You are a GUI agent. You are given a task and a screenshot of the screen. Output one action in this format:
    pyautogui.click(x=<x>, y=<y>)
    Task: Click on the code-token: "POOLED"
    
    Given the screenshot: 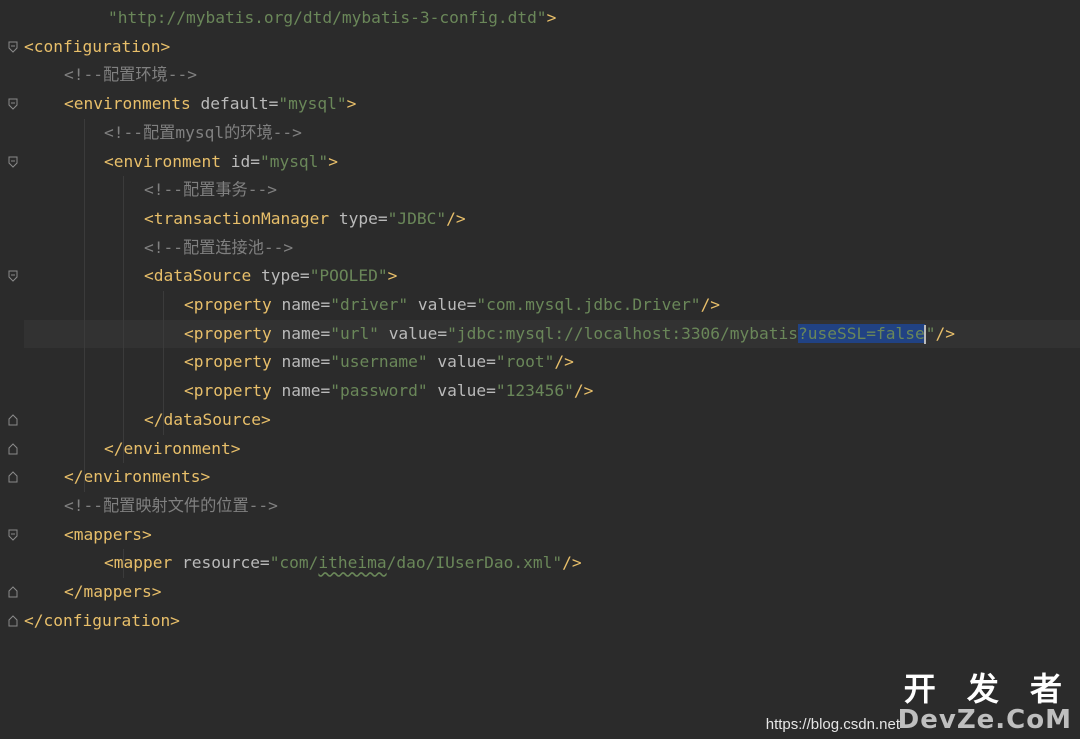 What is the action you would take?
    pyautogui.click(x=348, y=276)
    